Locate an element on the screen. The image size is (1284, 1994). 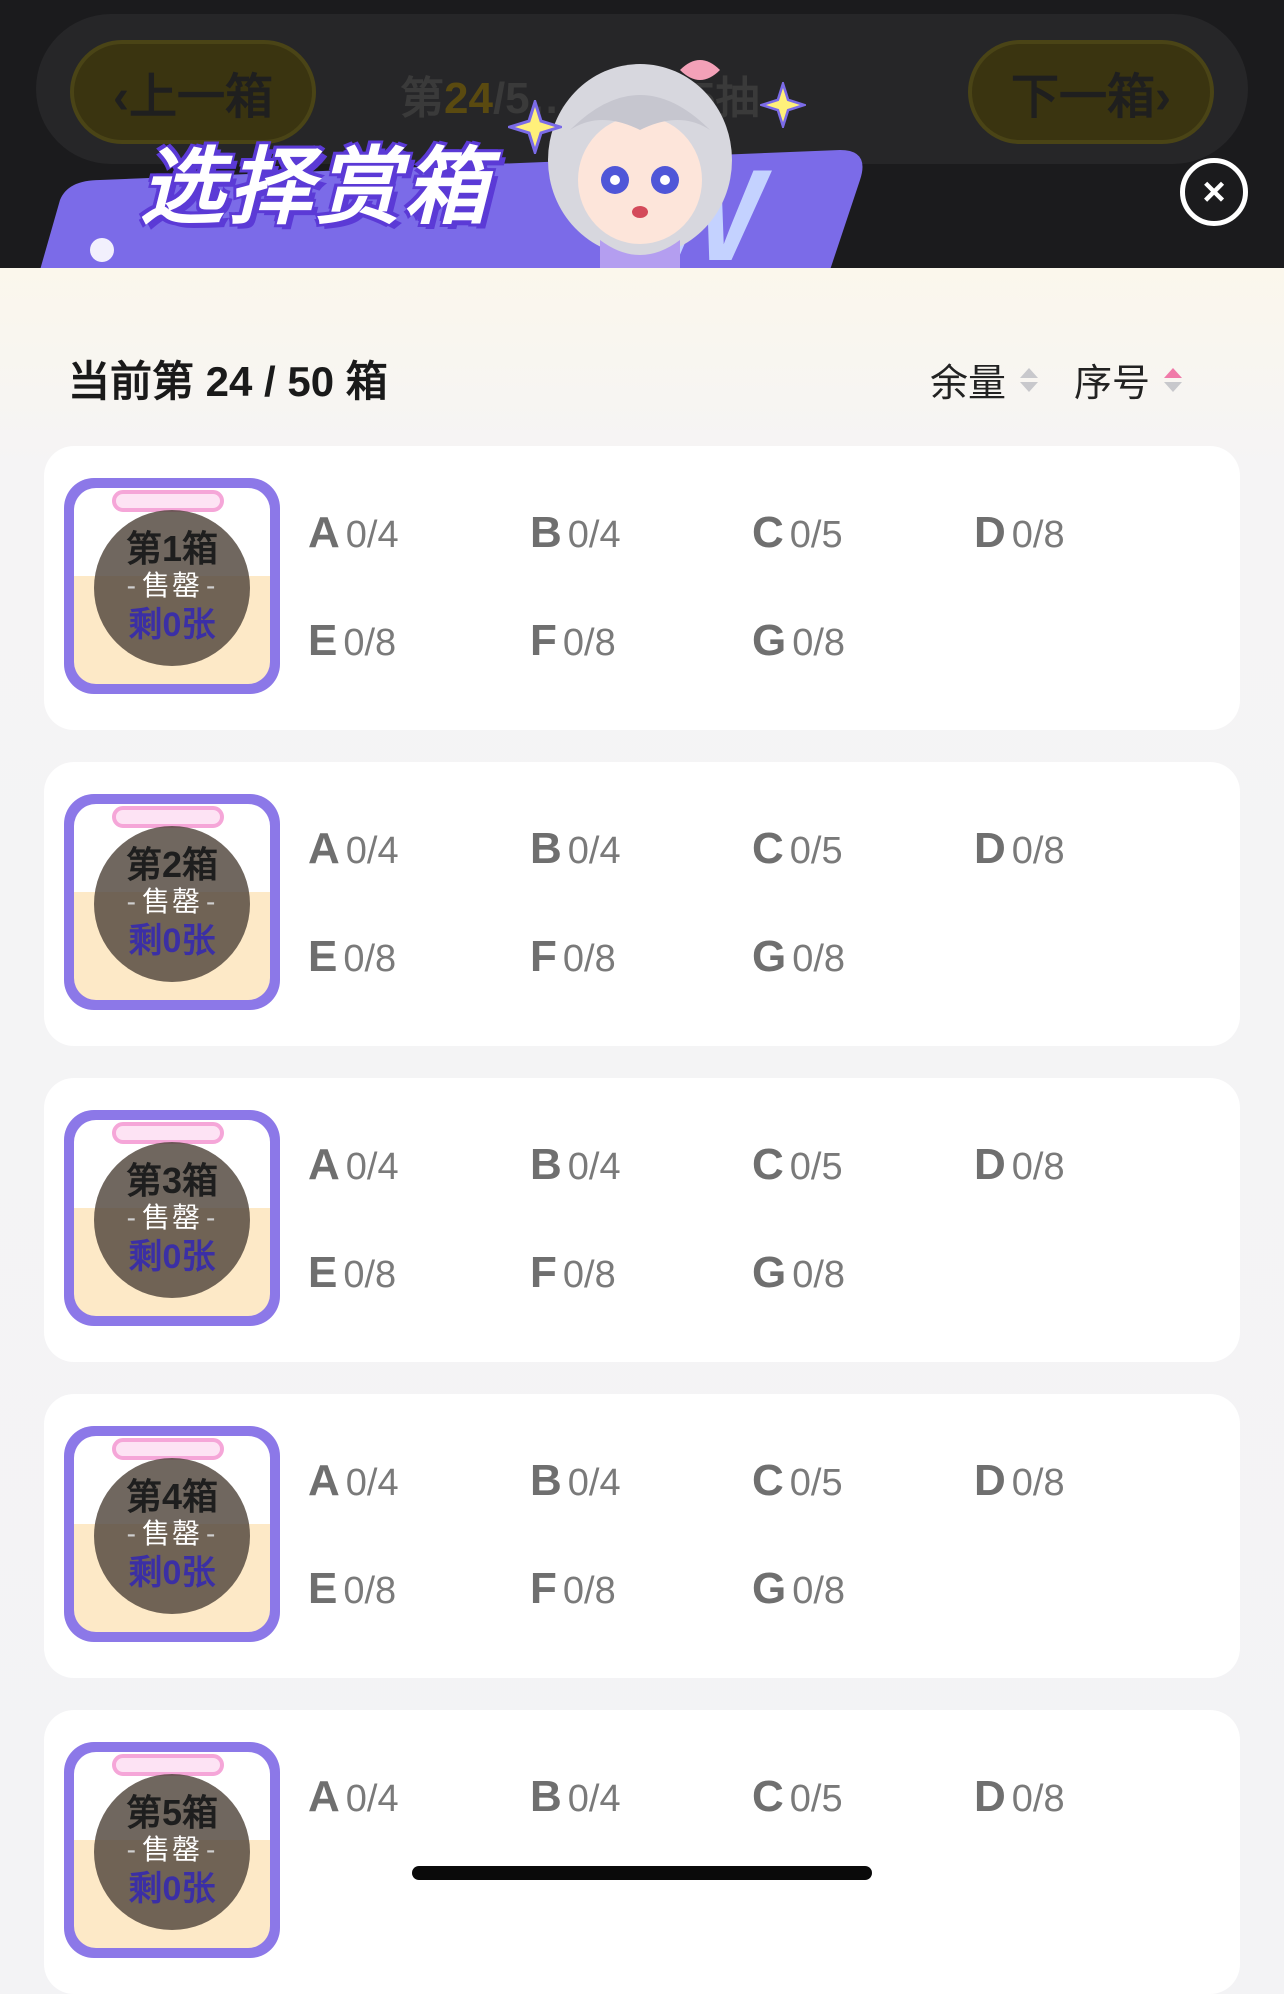
box-thumbnail: 第1箱 售罄 剩0张 is located at coordinates (172, 586).